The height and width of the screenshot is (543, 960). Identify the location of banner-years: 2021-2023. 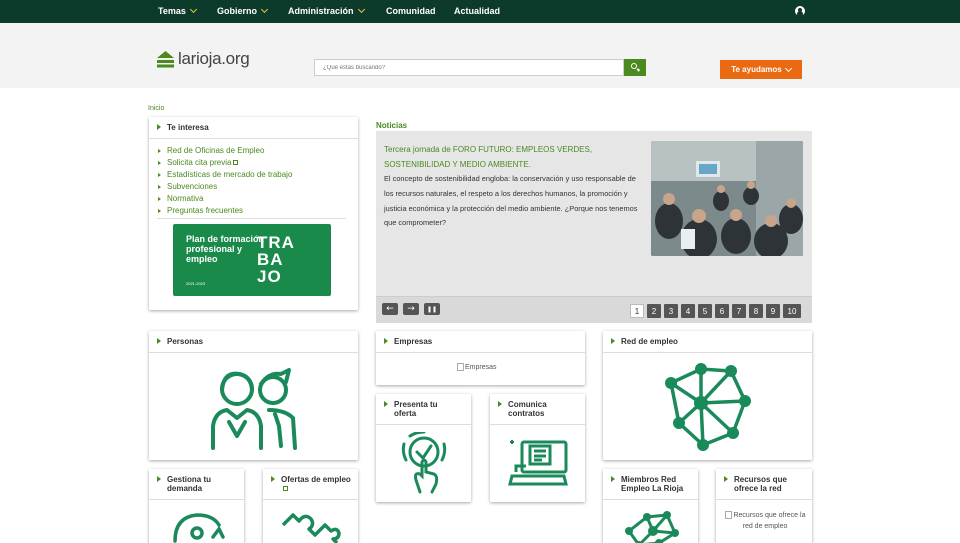
(196, 283).